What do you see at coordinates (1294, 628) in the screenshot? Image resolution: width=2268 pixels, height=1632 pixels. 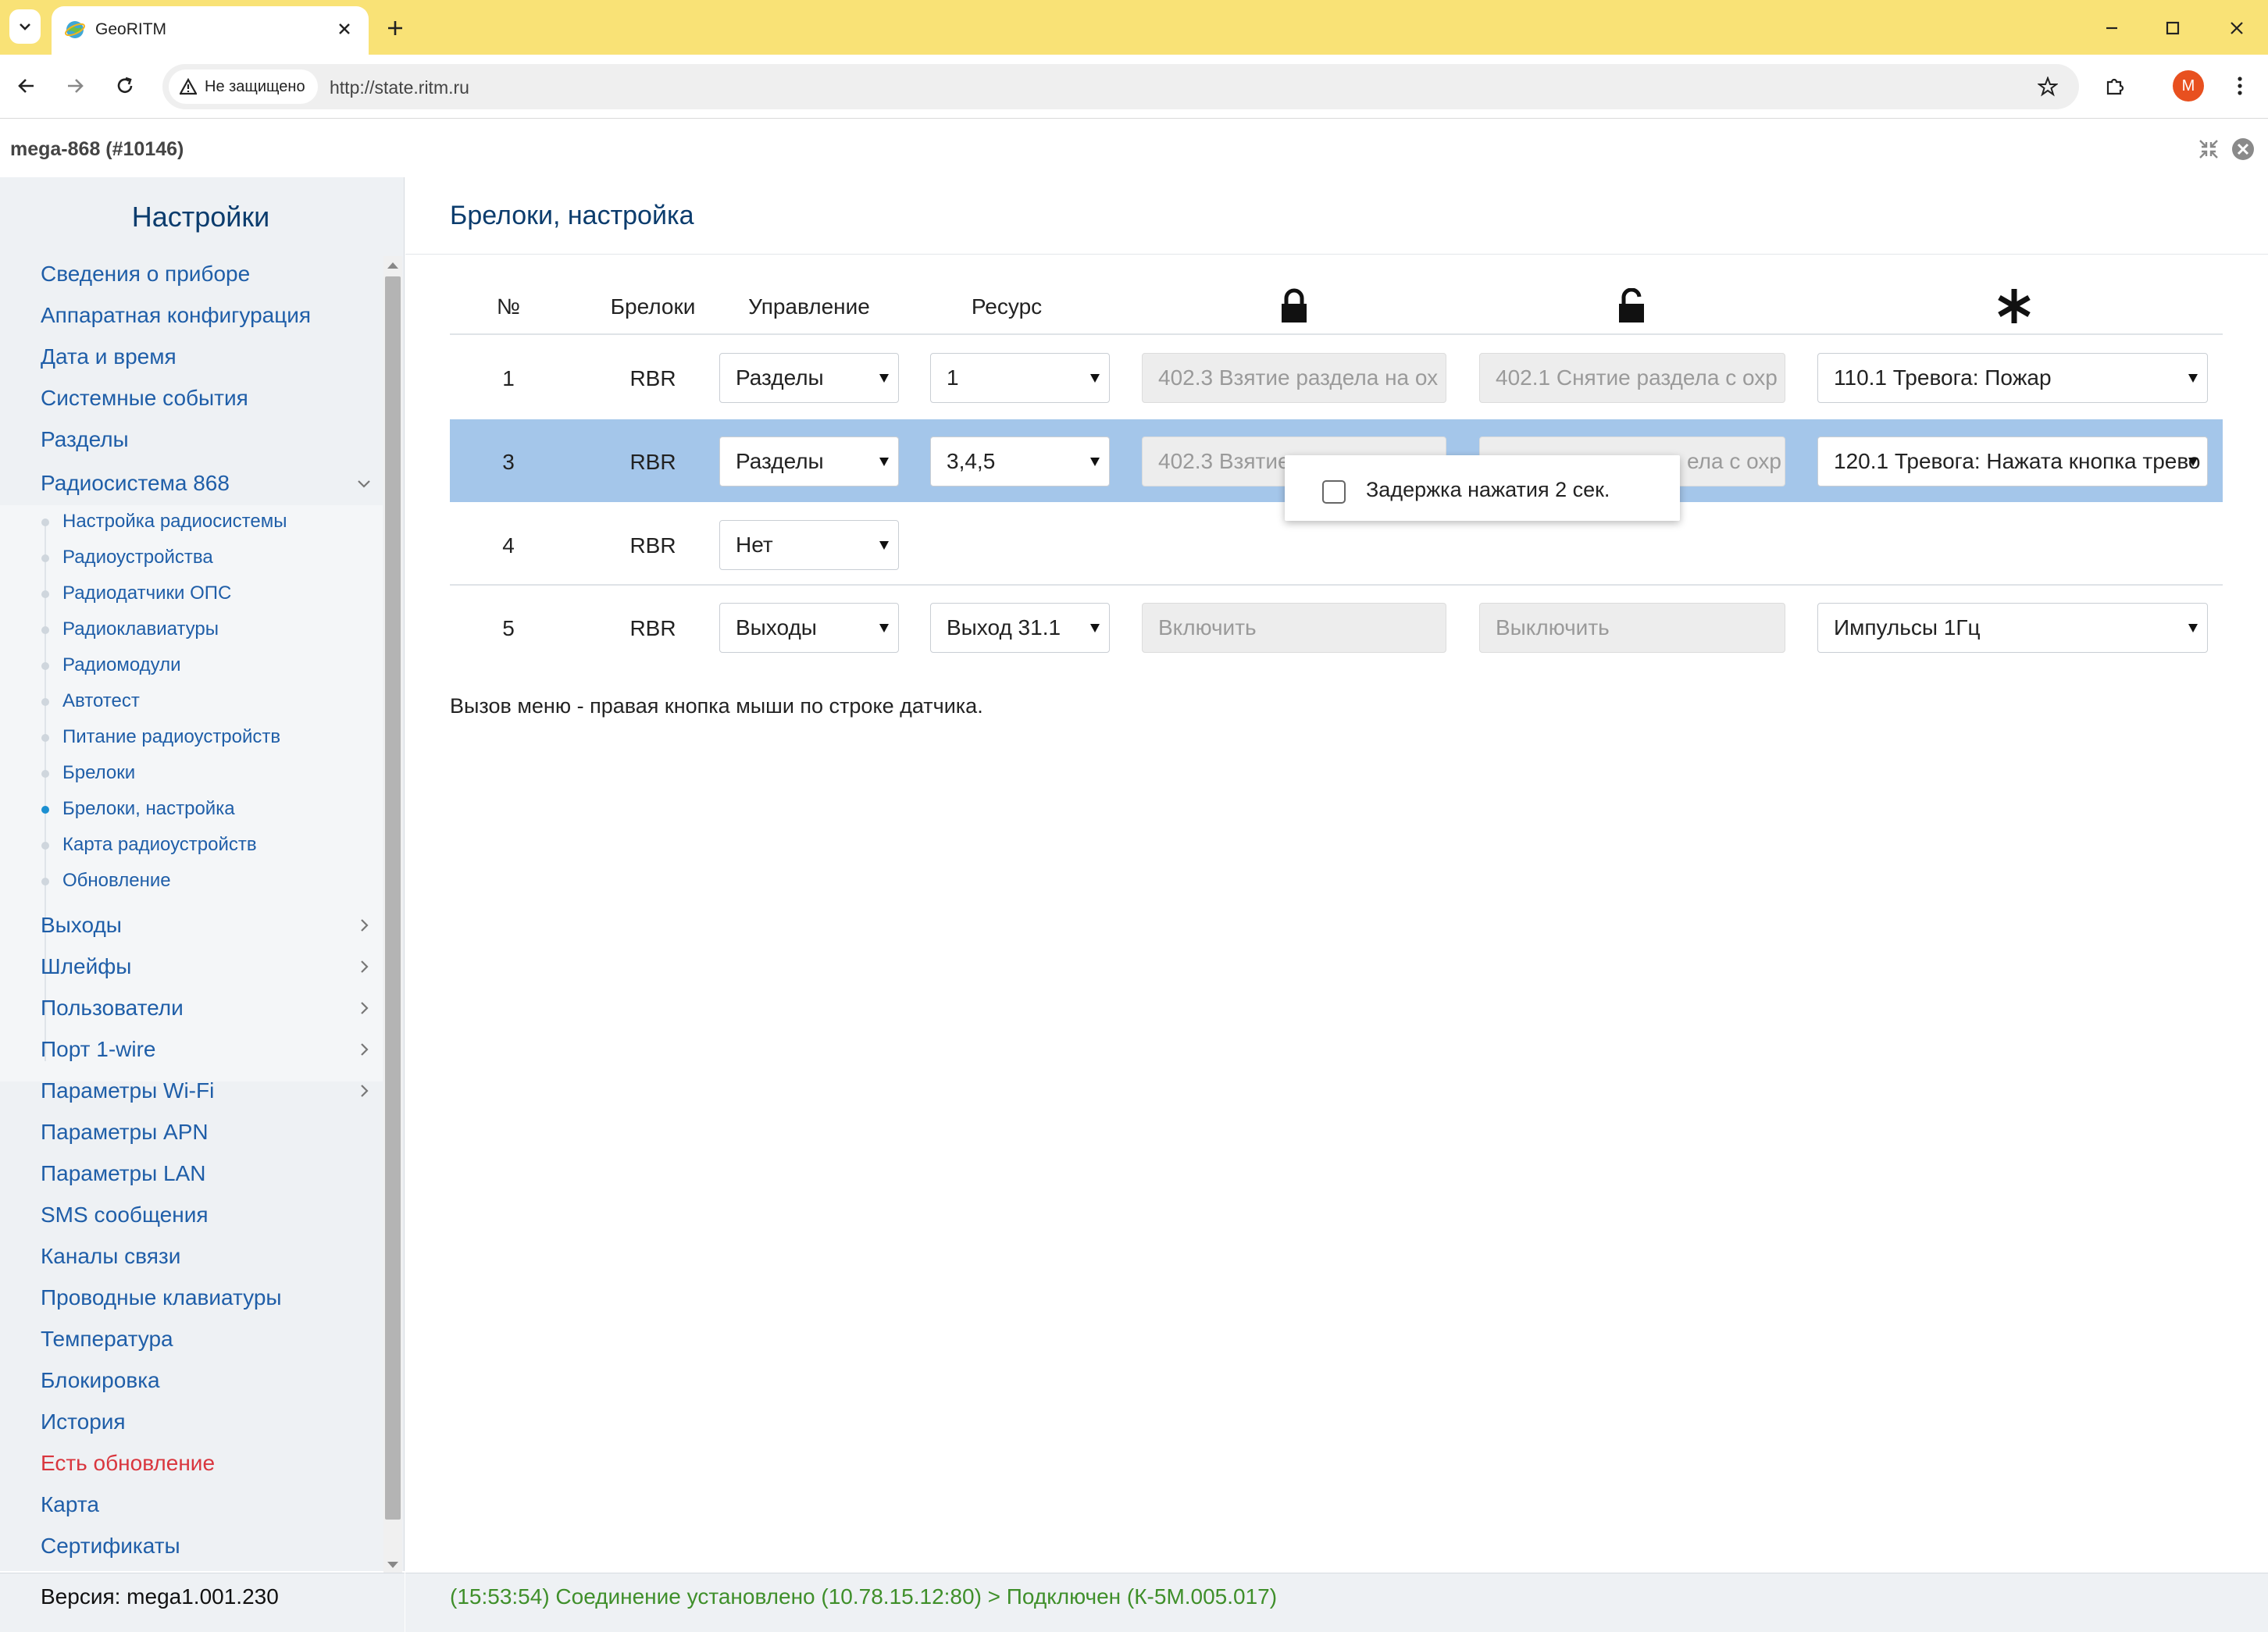 I see `on-action-field: Включить` at bounding box center [1294, 628].